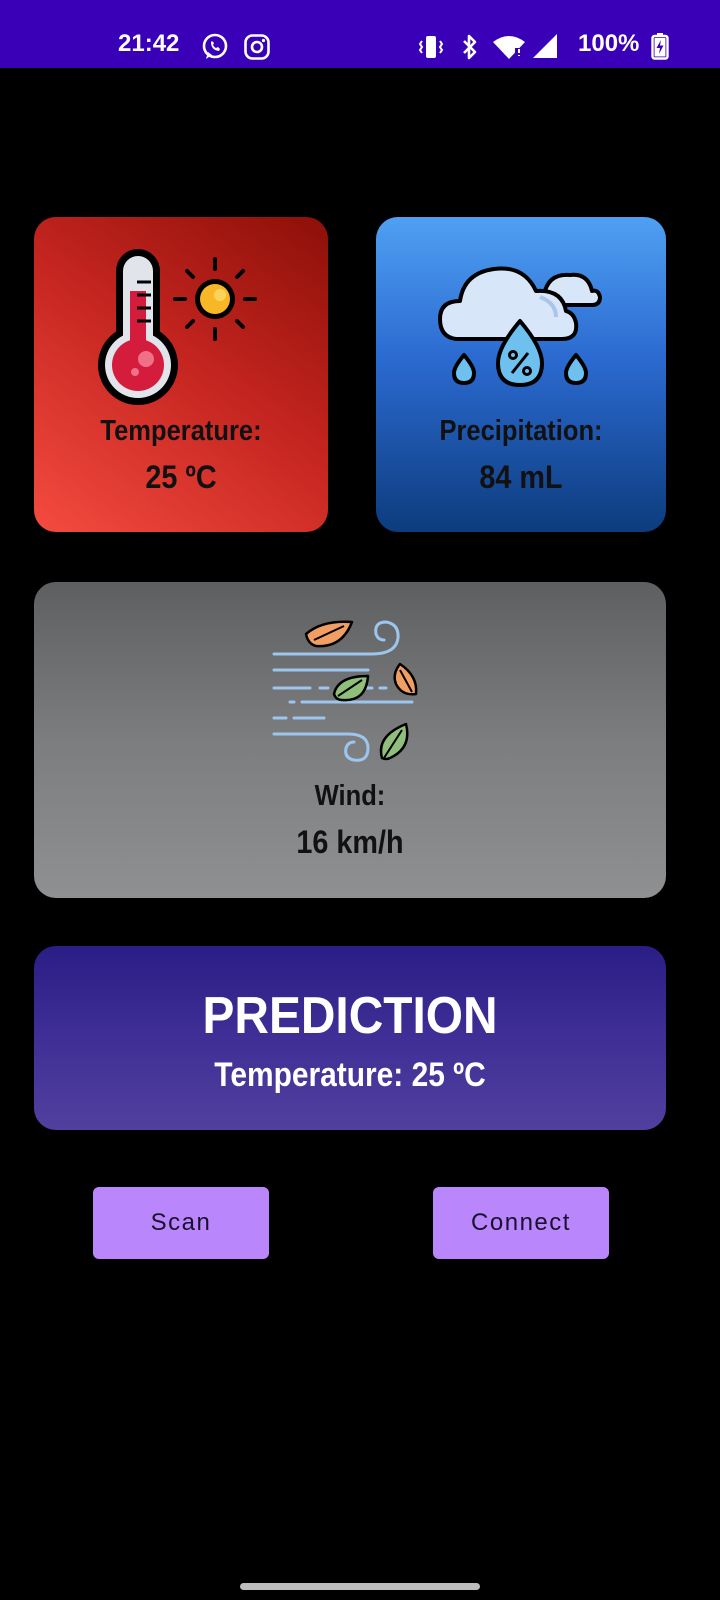 Image resolution: width=720 pixels, height=1600 pixels. Describe the element at coordinates (520, 326) in the screenshot. I see `cloud-humidity-icon` at that location.